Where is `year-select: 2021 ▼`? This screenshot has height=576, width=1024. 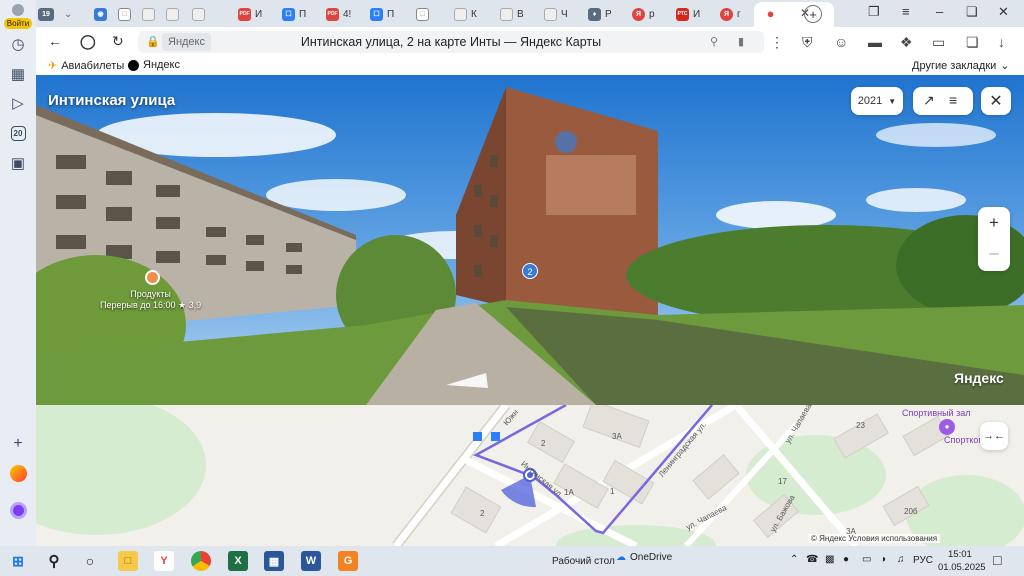
year-select: 2021 ▼ is located at coordinates (877, 101).